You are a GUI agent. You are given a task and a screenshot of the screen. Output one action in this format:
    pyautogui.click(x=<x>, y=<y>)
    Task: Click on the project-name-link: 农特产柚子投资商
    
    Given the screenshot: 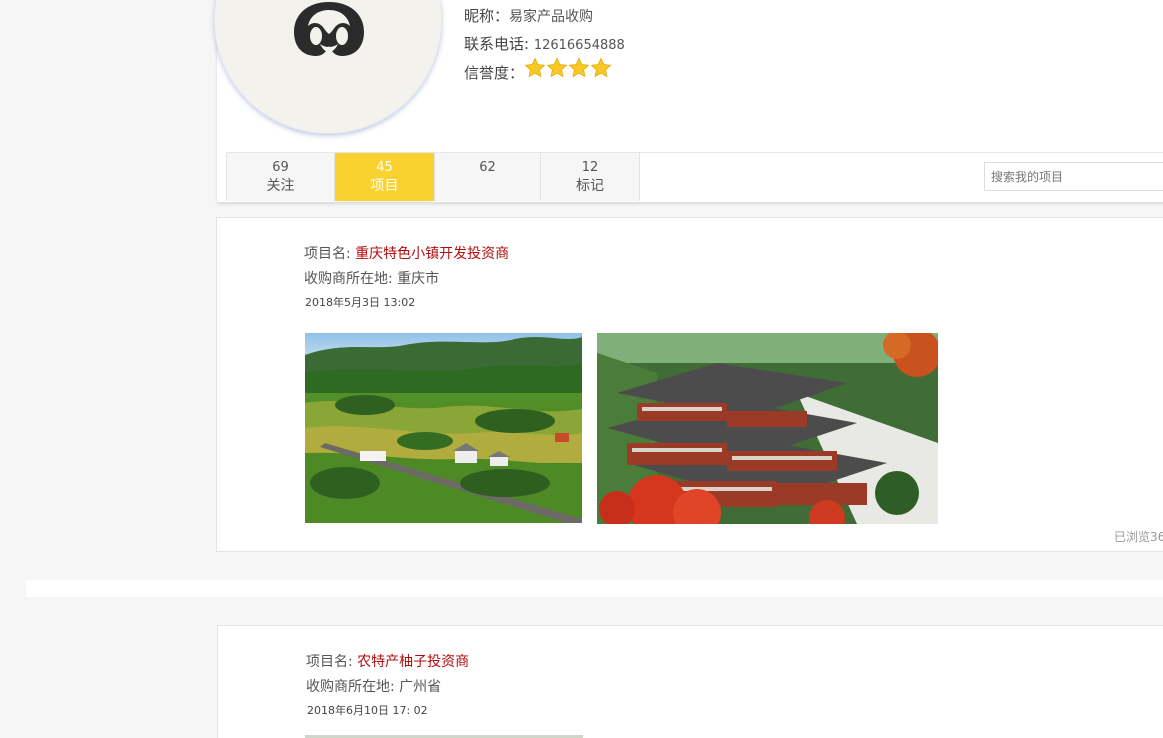 What is the action you would take?
    pyautogui.click(x=413, y=662)
    